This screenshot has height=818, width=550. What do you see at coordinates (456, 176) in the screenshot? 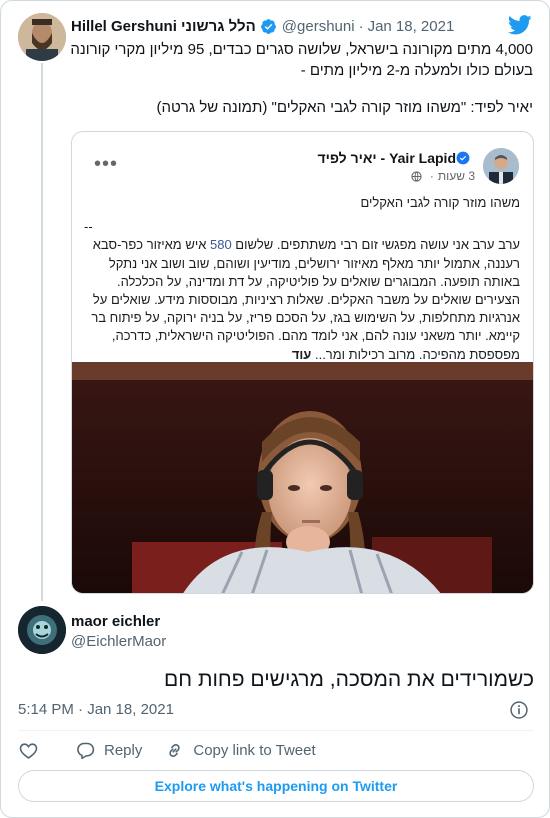
I see `embedded-post-time: 3 שעות` at bounding box center [456, 176].